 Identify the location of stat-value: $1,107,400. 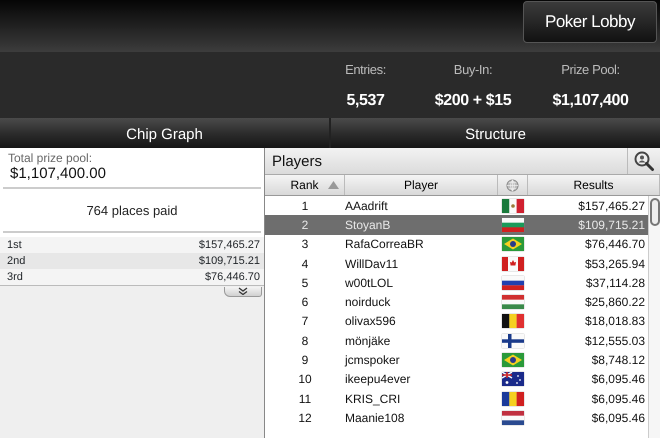
(590, 100).